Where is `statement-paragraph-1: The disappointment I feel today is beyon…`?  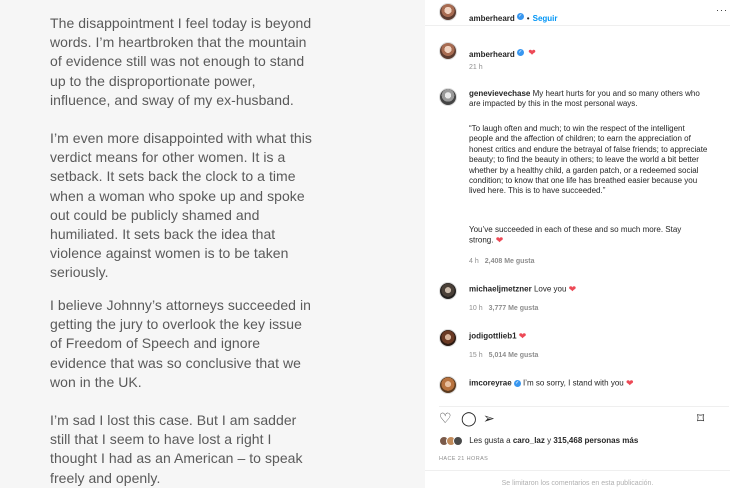 statement-paragraph-1: The disappointment I feel today is beyon… is located at coordinates (181, 61).